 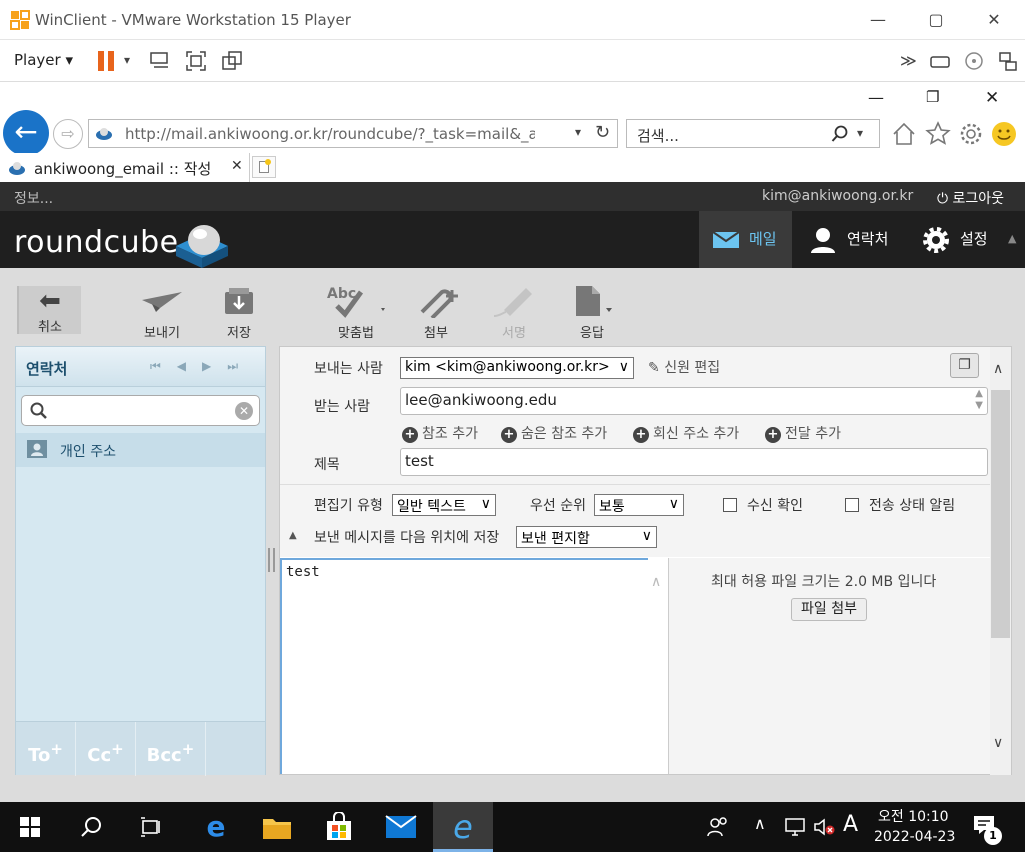 What do you see at coordinates (658, 666) in the screenshot?
I see `editor-scrollbar: ∧` at bounding box center [658, 666].